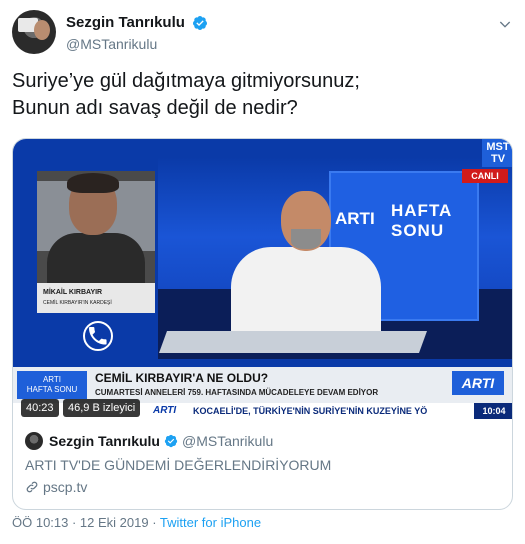 The image size is (525, 544). I want to click on studio-desk, so click(293, 342).